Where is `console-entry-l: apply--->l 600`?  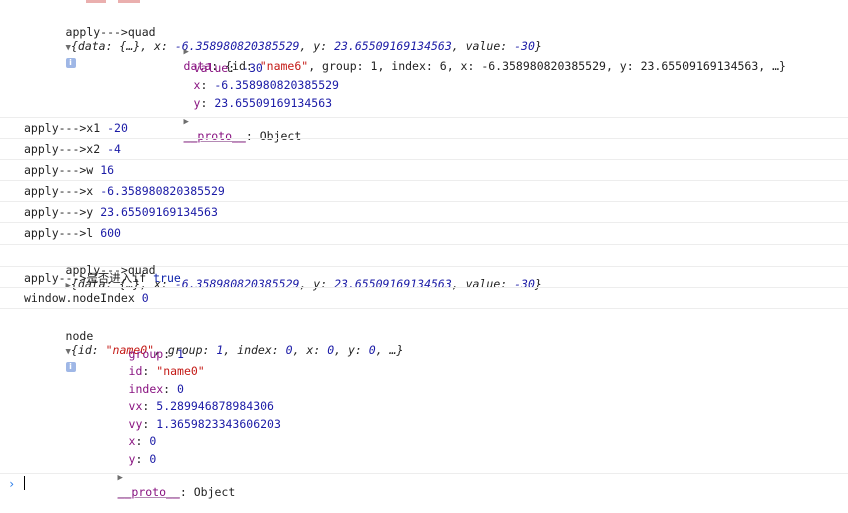
console-entry-l: apply--->l 600 is located at coordinates (424, 233).